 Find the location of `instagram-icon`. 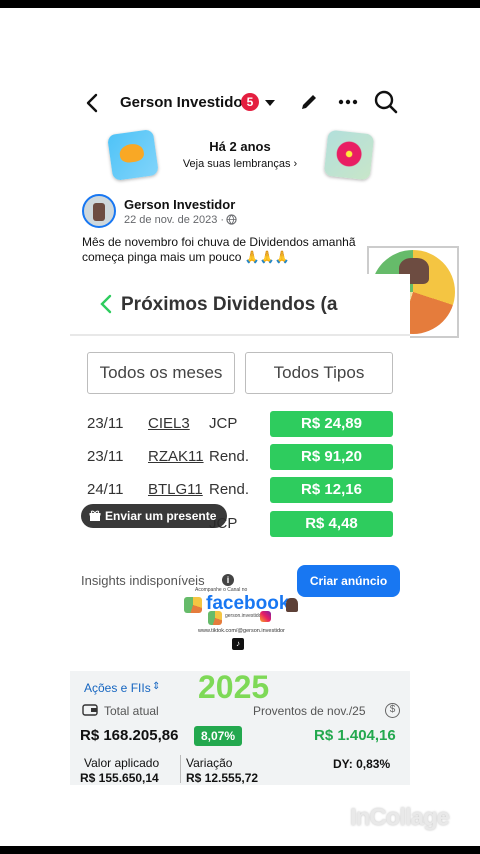

instagram-icon is located at coordinates (265, 616).